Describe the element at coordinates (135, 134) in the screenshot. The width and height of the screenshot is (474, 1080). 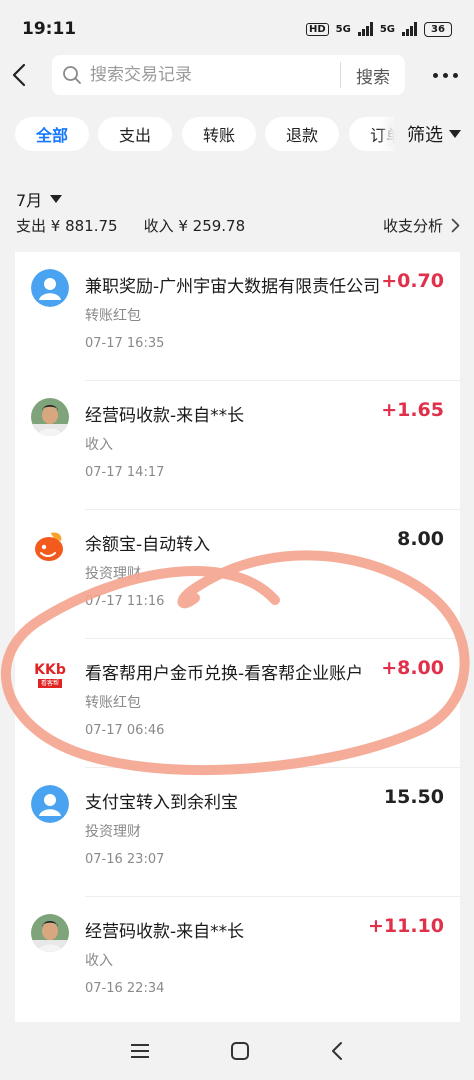
I see `tab-expense: 支出` at that location.